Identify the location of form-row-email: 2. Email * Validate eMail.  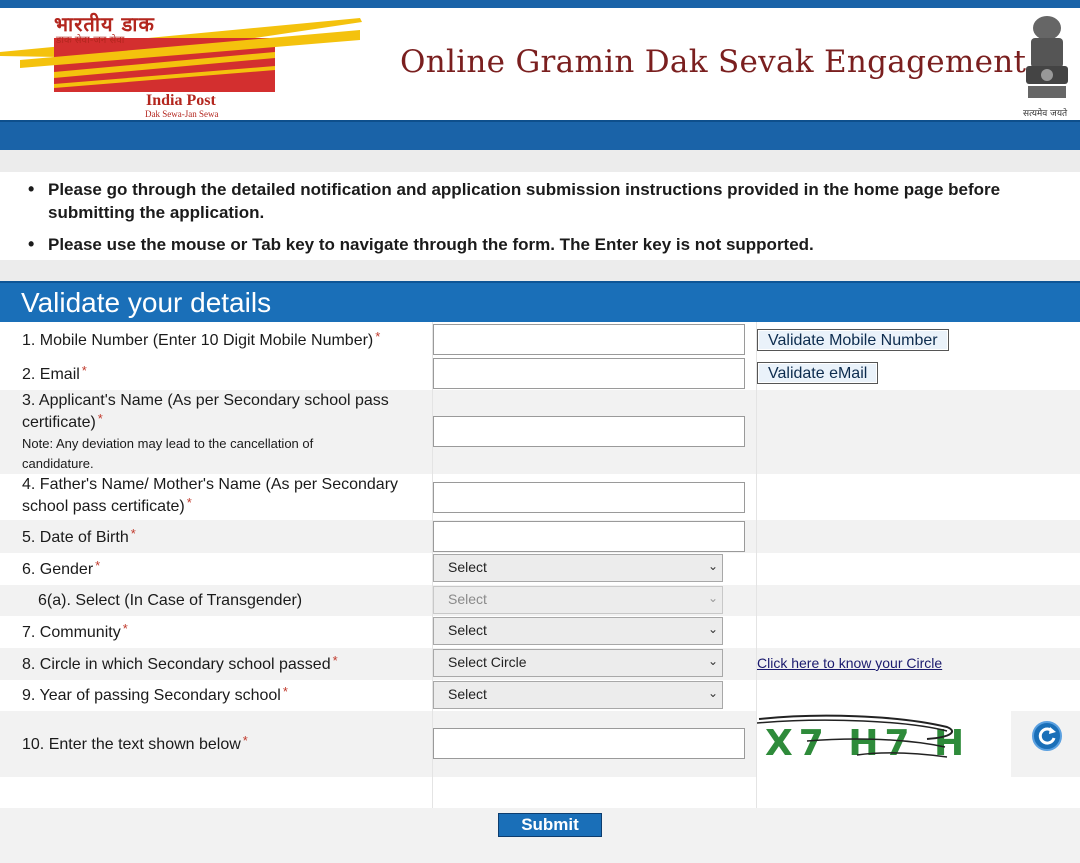
(540, 373).